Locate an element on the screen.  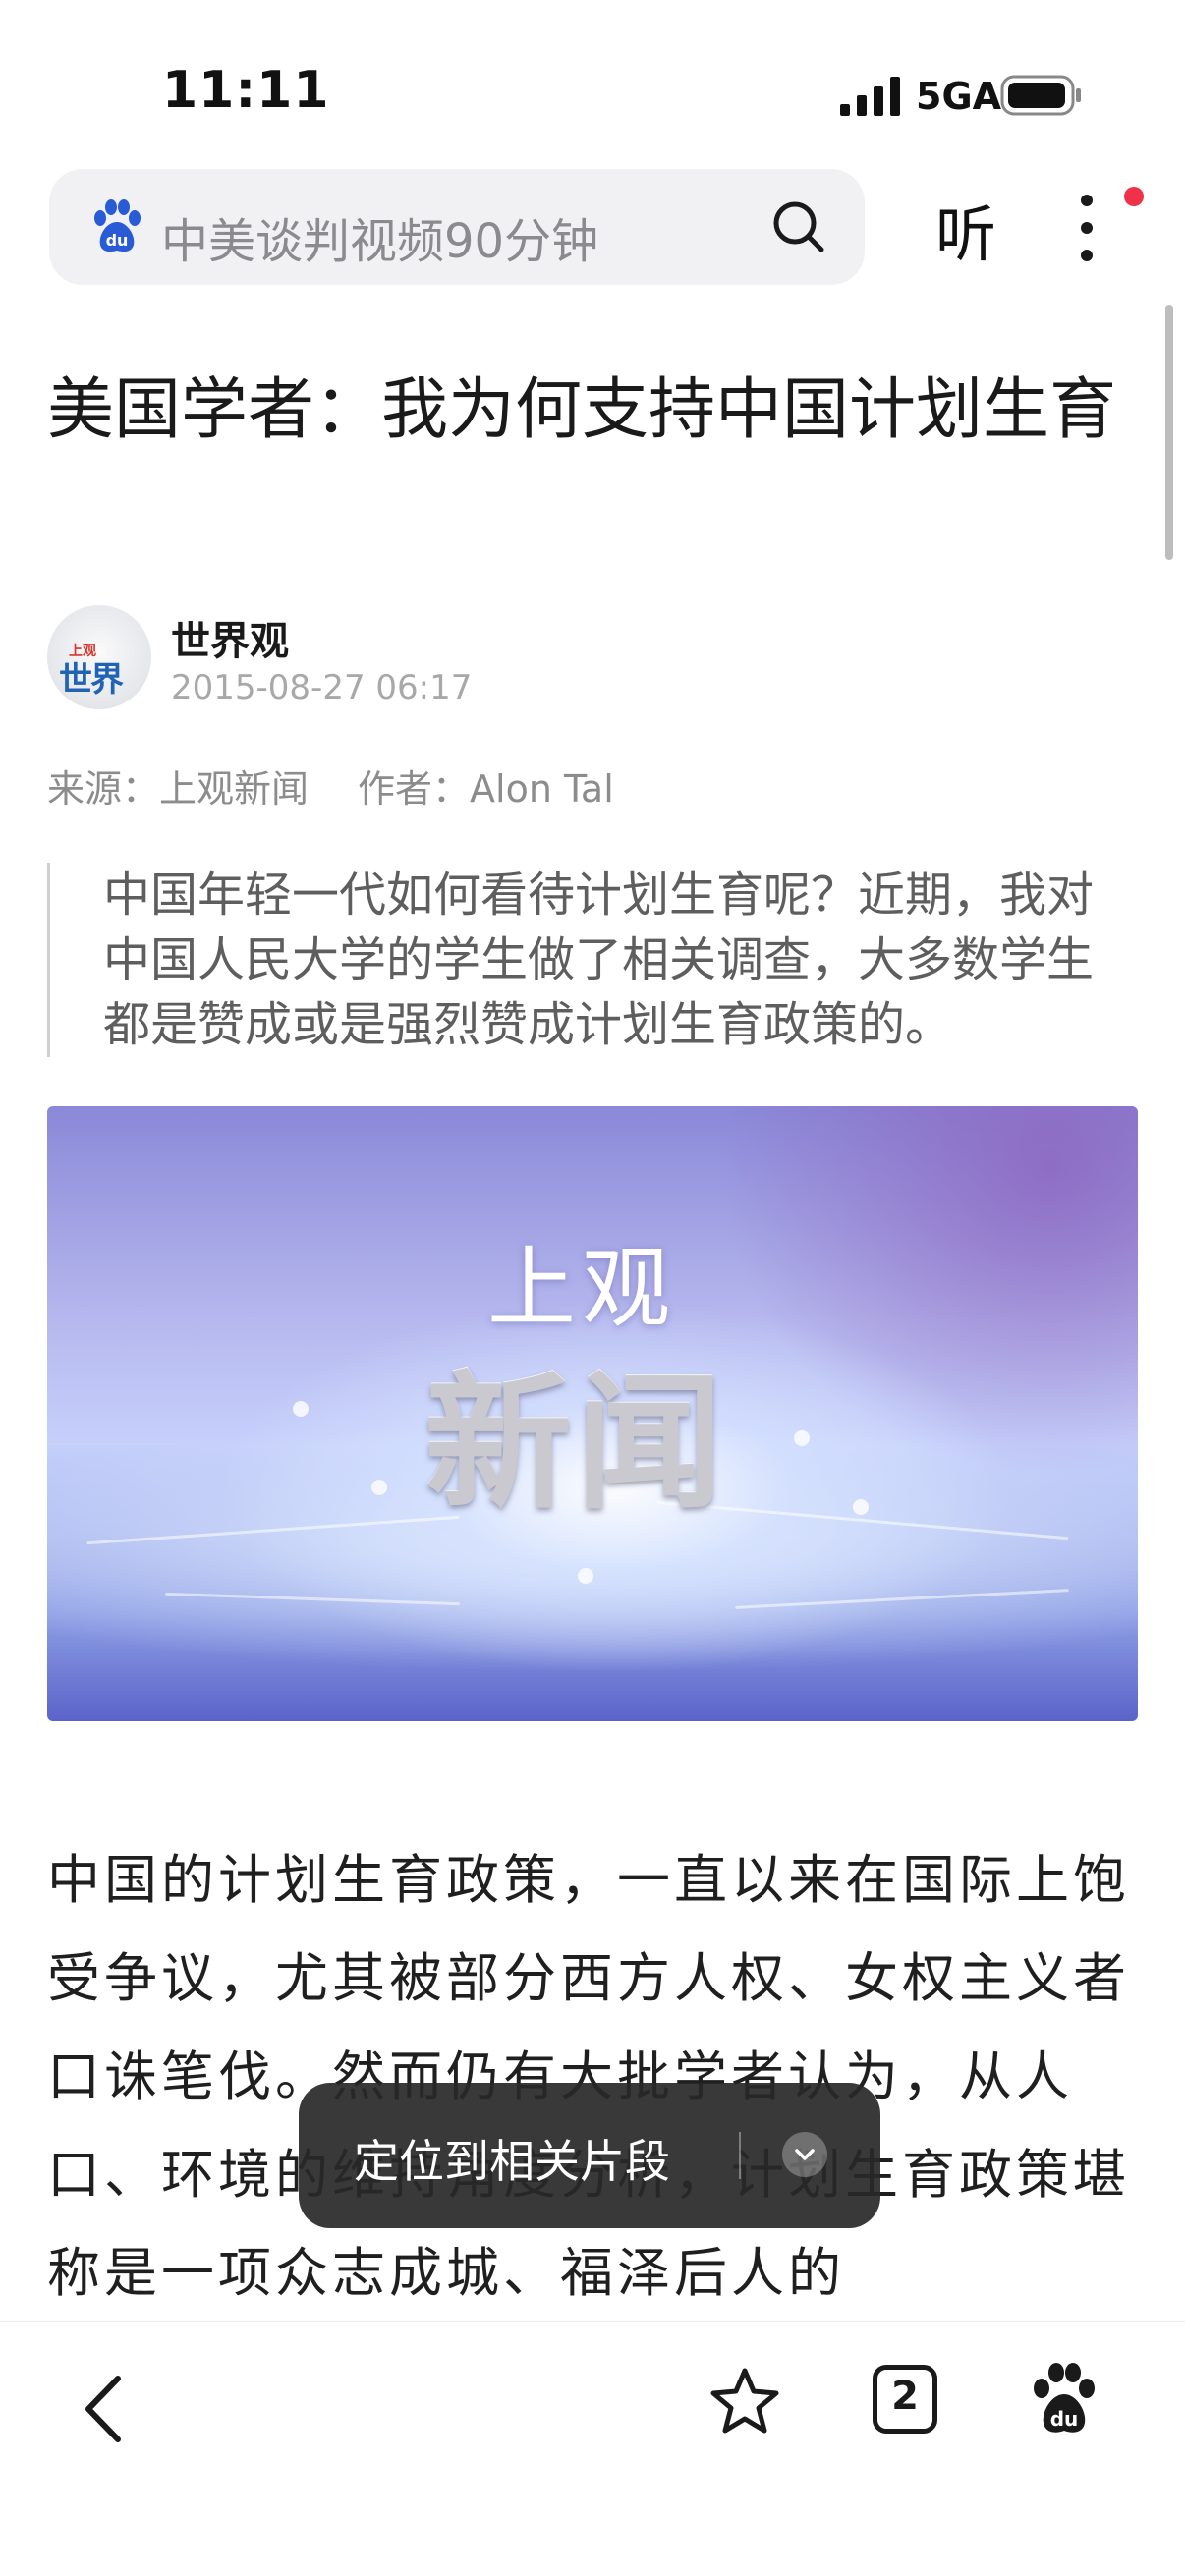
tabs-icon: 2 is located at coordinates (905, 2399).